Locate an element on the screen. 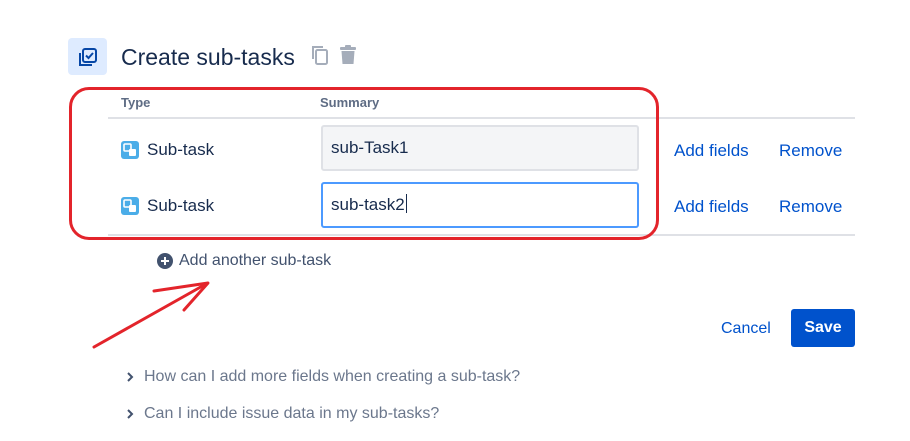 The height and width of the screenshot is (441, 910). cancel-button: Cancel is located at coordinates (746, 329).